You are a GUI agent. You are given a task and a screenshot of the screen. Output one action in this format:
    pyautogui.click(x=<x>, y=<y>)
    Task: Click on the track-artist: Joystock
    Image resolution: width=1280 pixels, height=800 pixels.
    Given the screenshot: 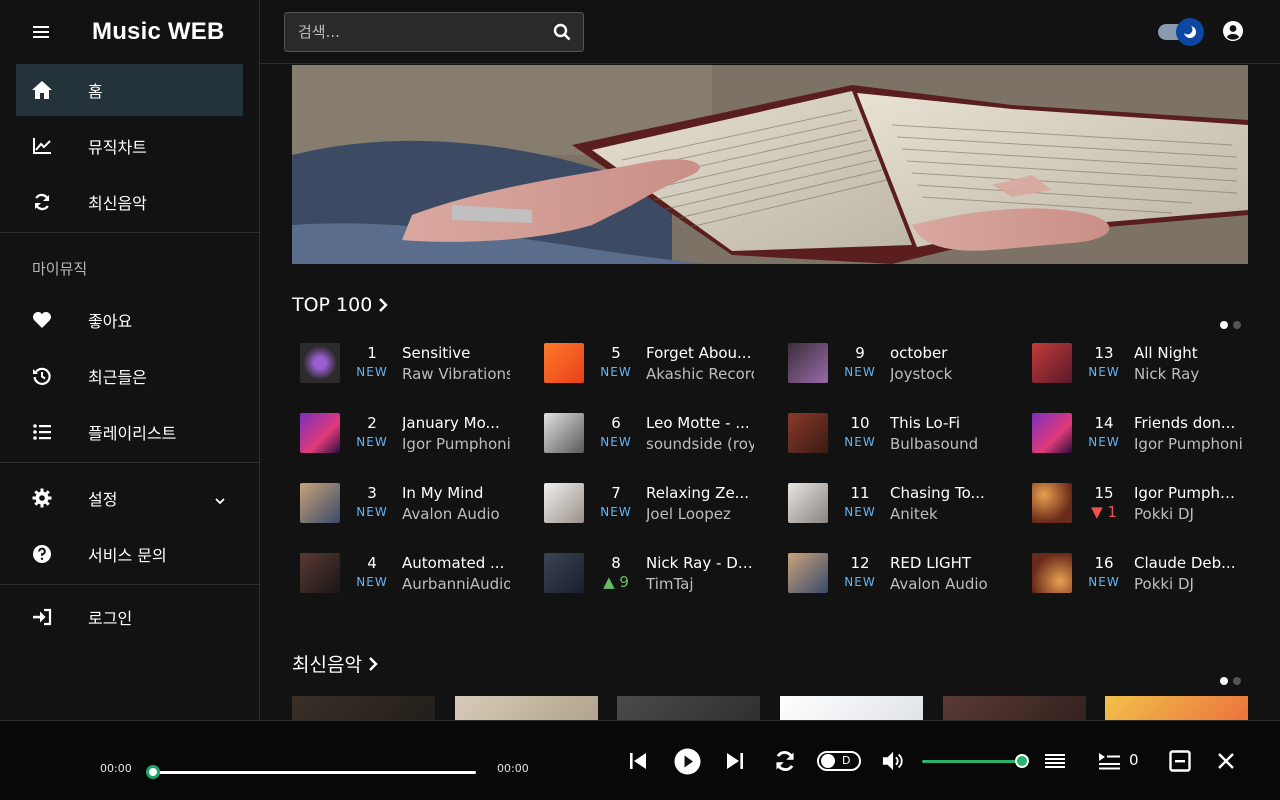 What is the action you would take?
    pyautogui.click(x=944, y=374)
    